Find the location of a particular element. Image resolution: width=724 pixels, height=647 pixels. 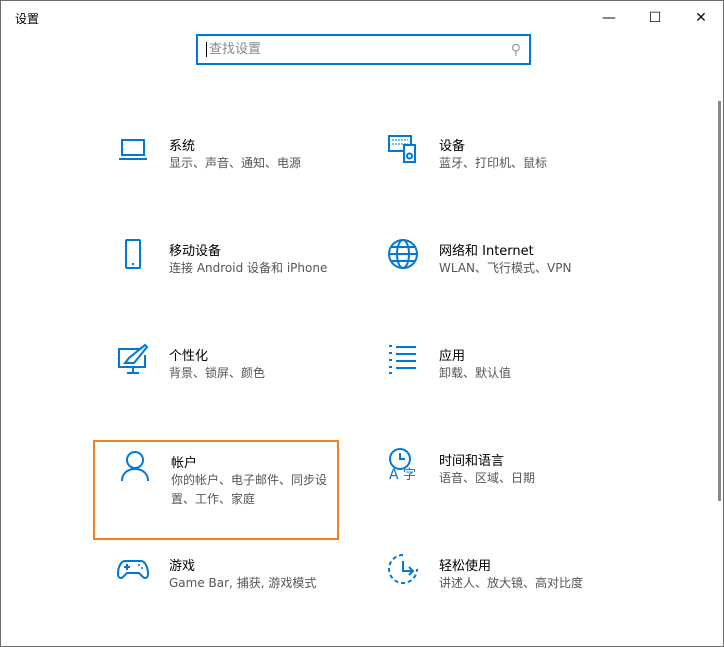

item-description: 蓝牙、打印机、鼠标 is located at coordinates (493, 163).